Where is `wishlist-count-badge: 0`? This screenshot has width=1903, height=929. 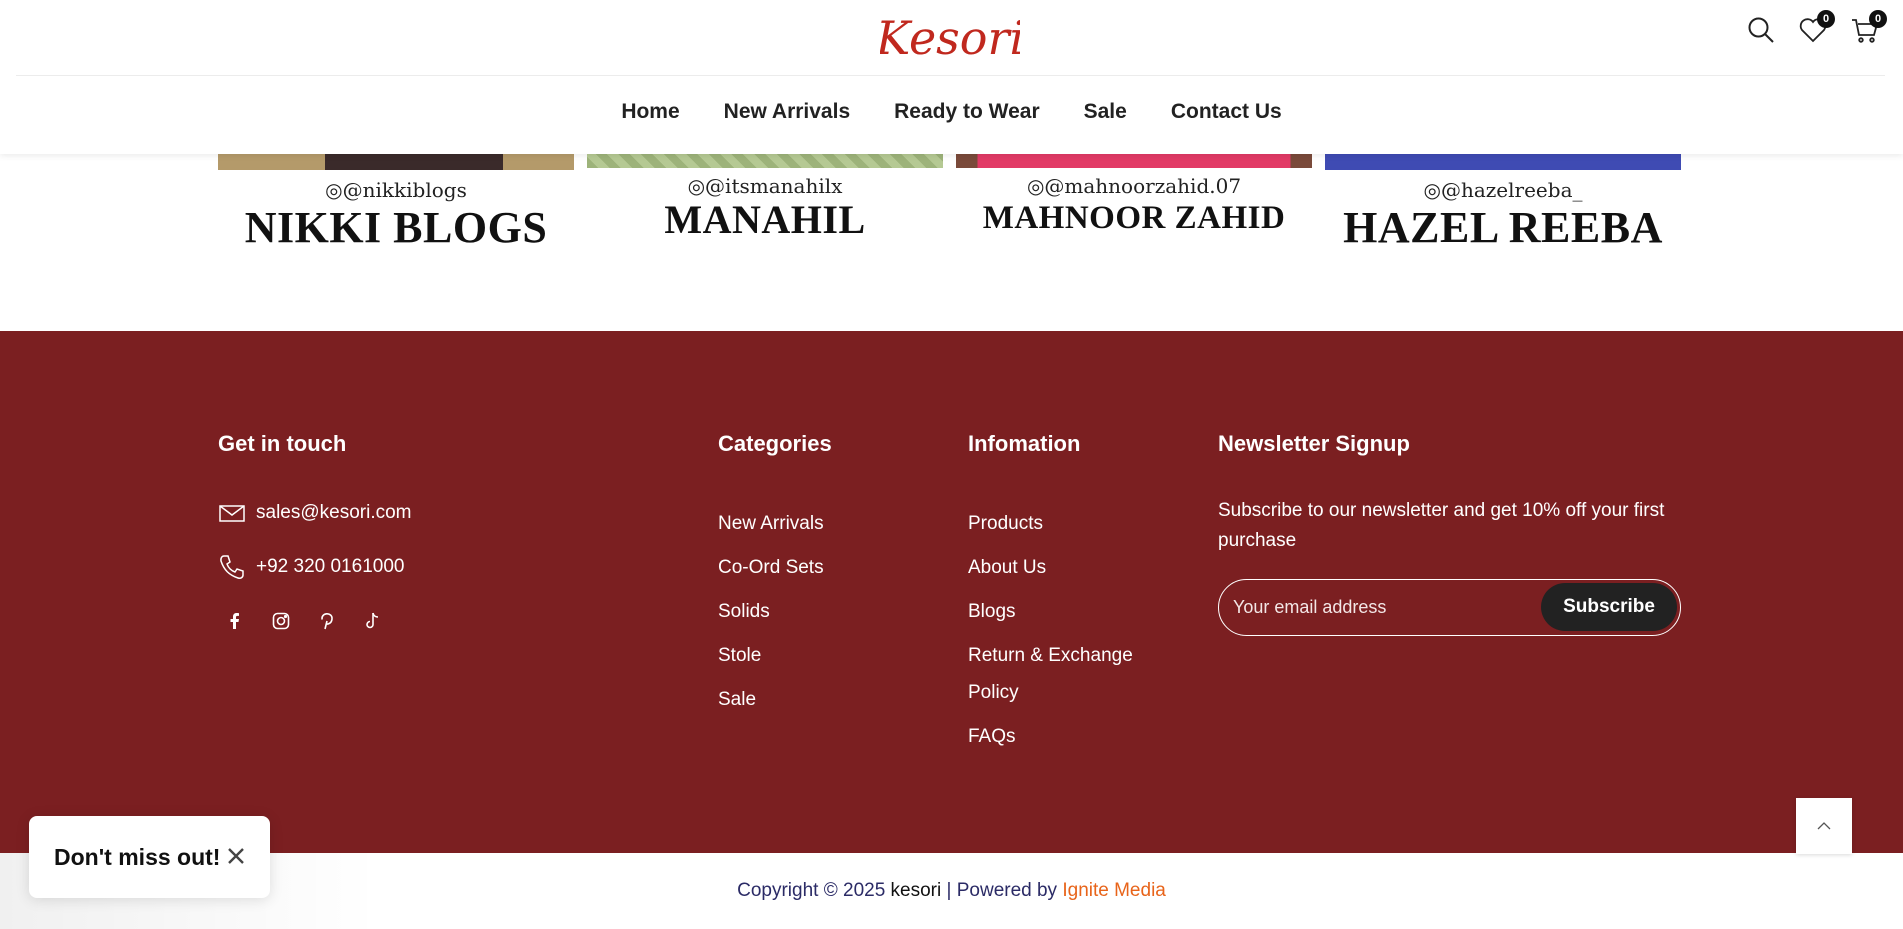 wishlist-count-badge: 0 is located at coordinates (1826, 19).